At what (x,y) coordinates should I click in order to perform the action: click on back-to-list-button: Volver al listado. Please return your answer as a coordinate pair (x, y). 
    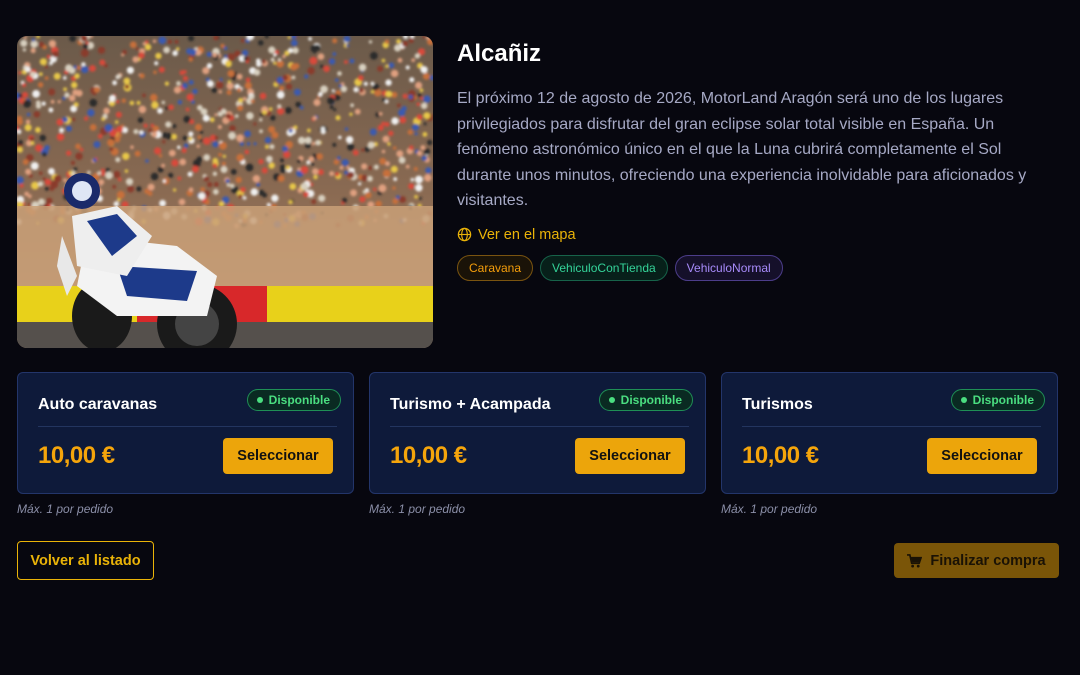
    Looking at the image, I should click on (85, 560).